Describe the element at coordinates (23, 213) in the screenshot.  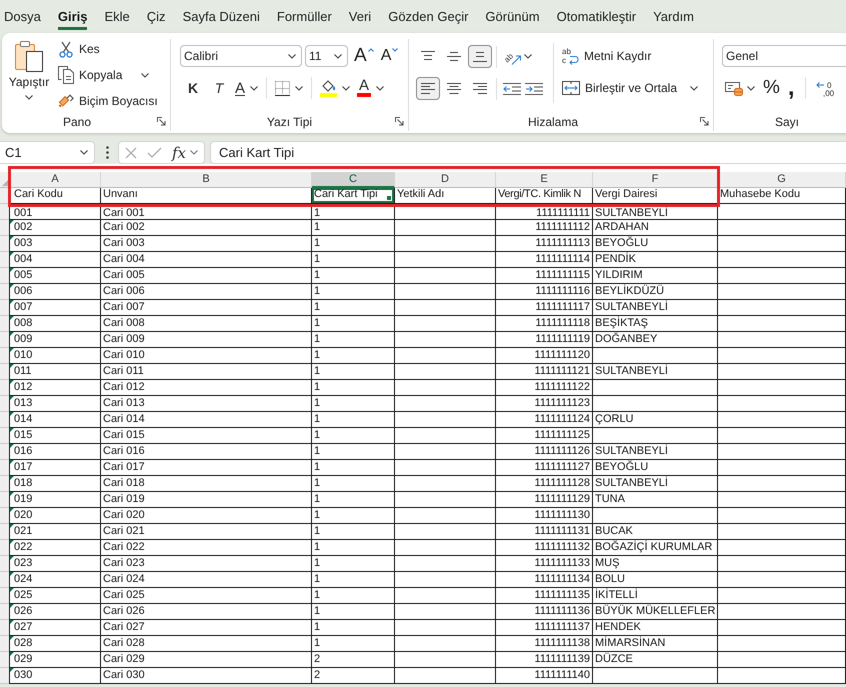
I see `cell-text: 001` at that location.